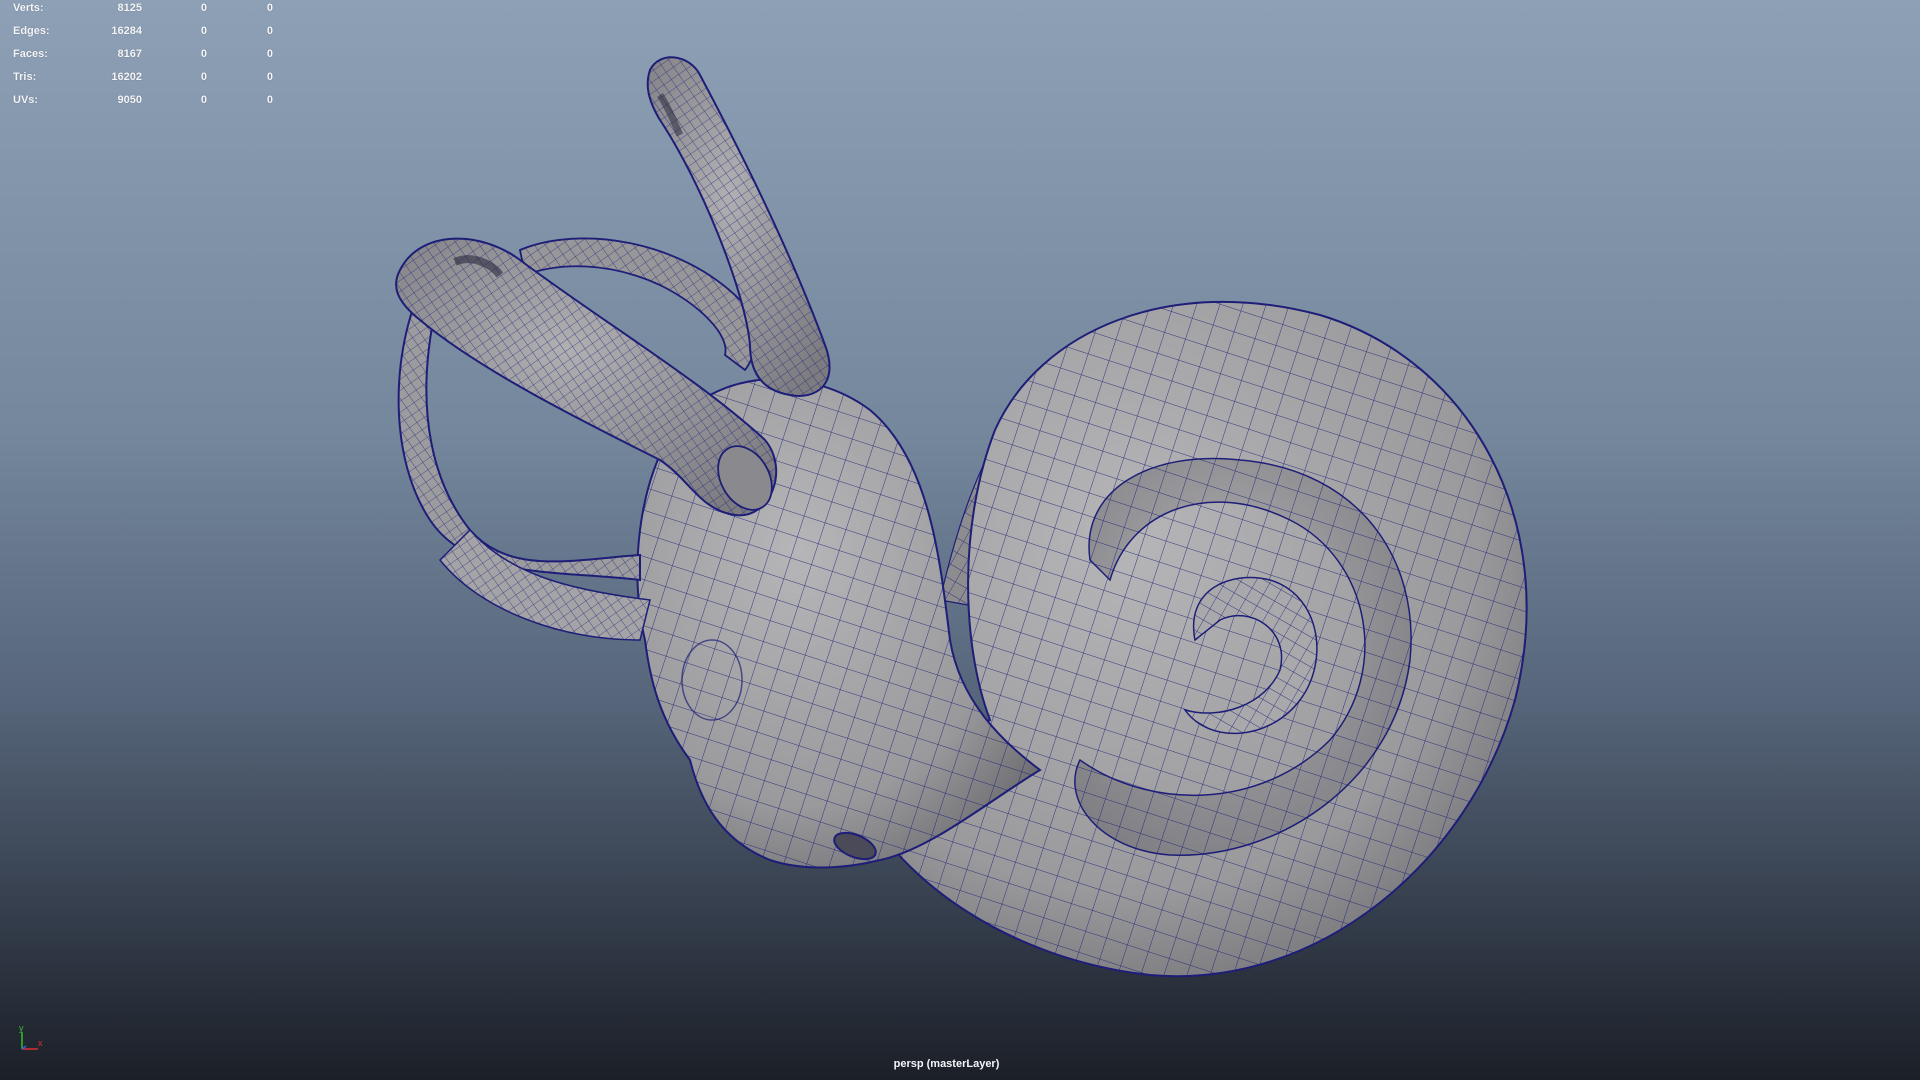  What do you see at coordinates (143, 34) in the screenshot?
I see `hud-row-edges: Edges: 16284 0 0` at bounding box center [143, 34].